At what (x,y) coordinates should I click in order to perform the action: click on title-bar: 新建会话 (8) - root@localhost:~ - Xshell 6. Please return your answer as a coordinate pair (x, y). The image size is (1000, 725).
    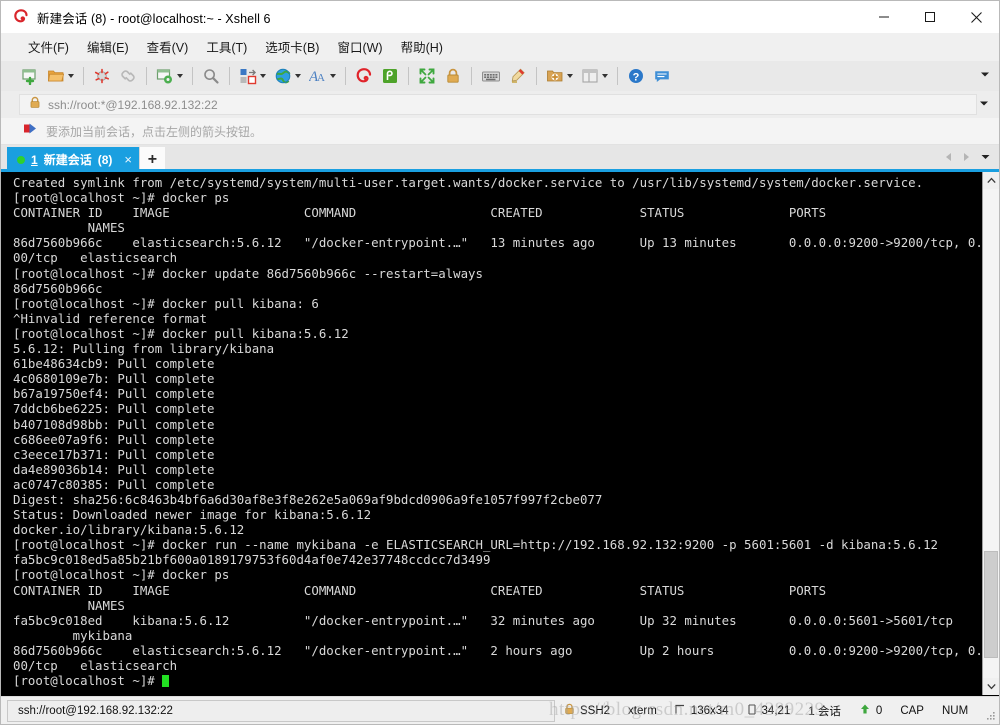
    Looking at the image, I should click on (500, 17).